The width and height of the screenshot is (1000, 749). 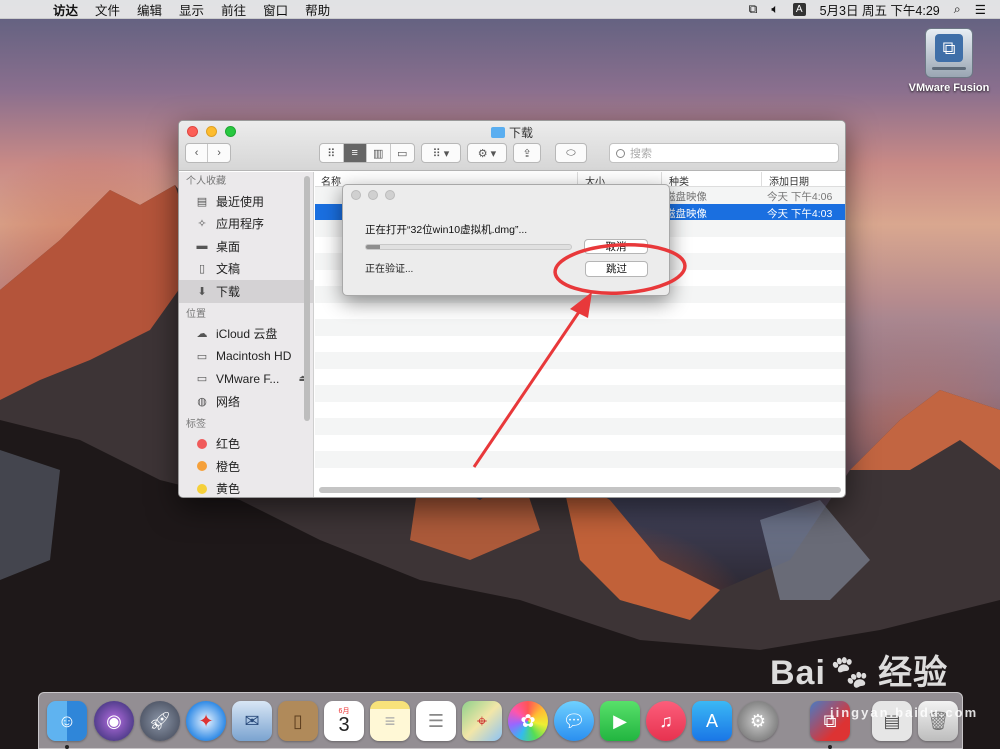 What do you see at coordinates (114, 721) in the screenshot?
I see `siri-icon: ◉` at bounding box center [114, 721].